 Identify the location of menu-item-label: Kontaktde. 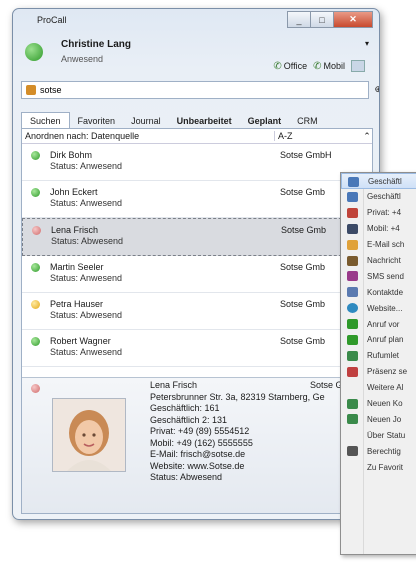
(385, 292).